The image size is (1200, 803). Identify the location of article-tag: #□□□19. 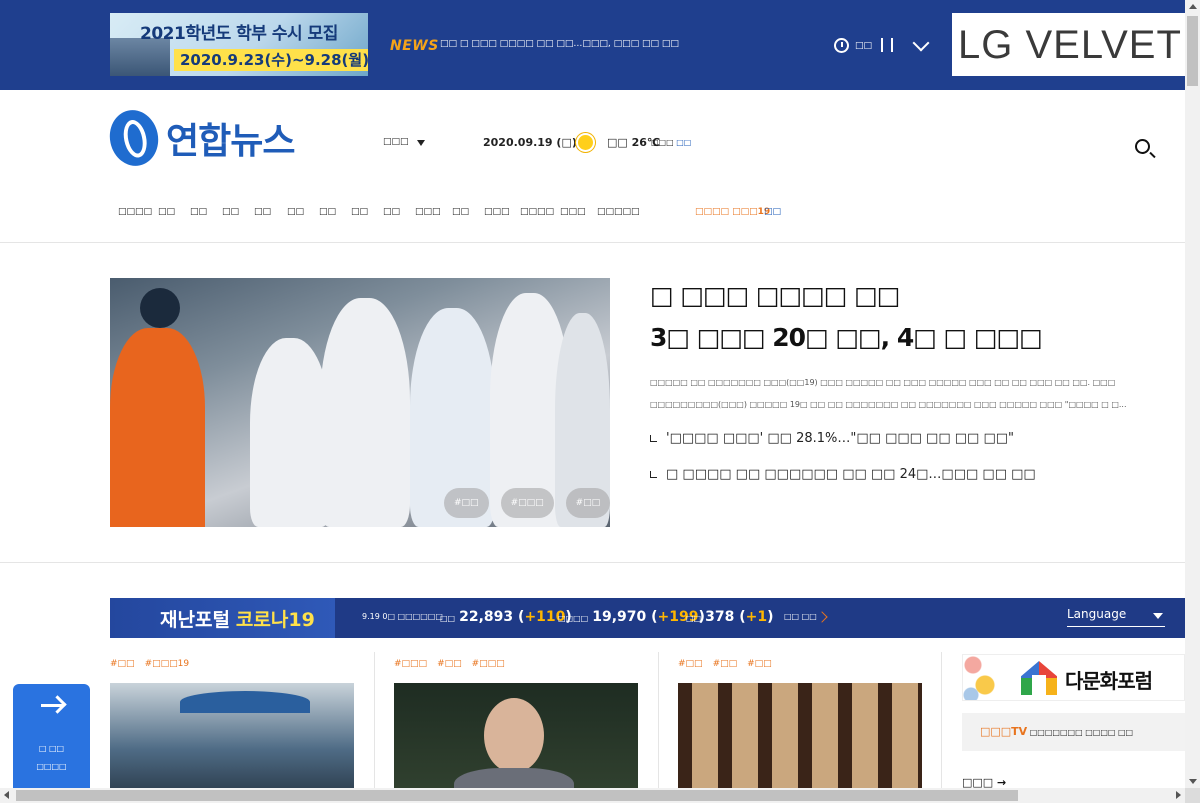
(167, 664).